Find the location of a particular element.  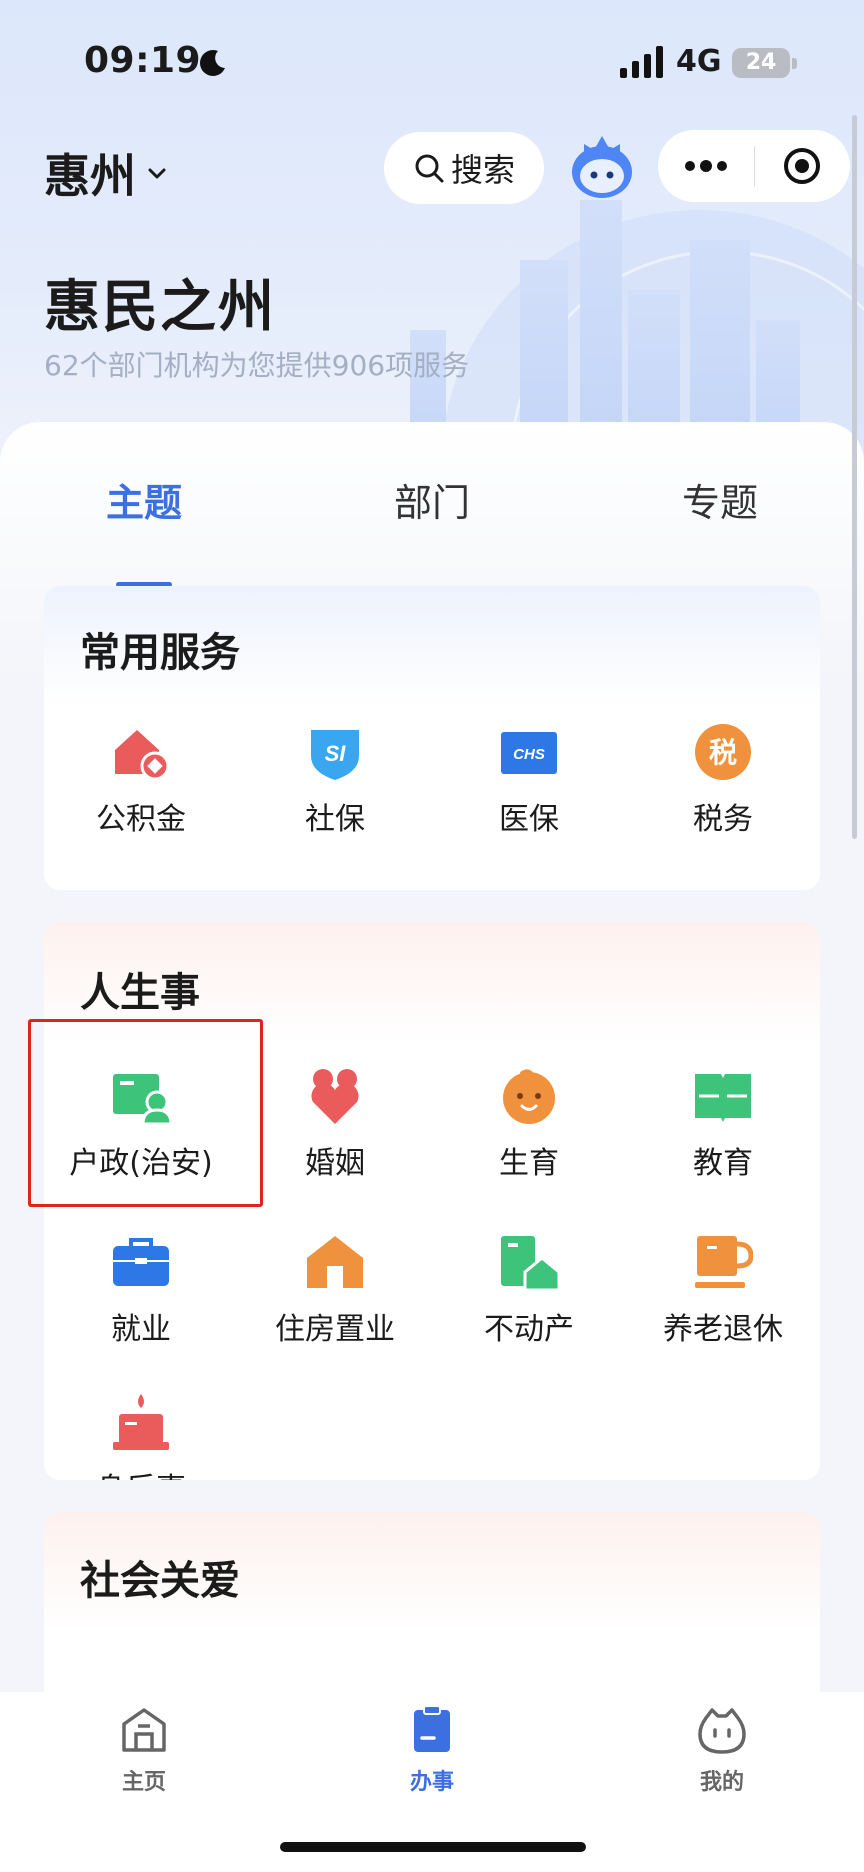

life-events-title: 人生事 is located at coordinates (140, 993).